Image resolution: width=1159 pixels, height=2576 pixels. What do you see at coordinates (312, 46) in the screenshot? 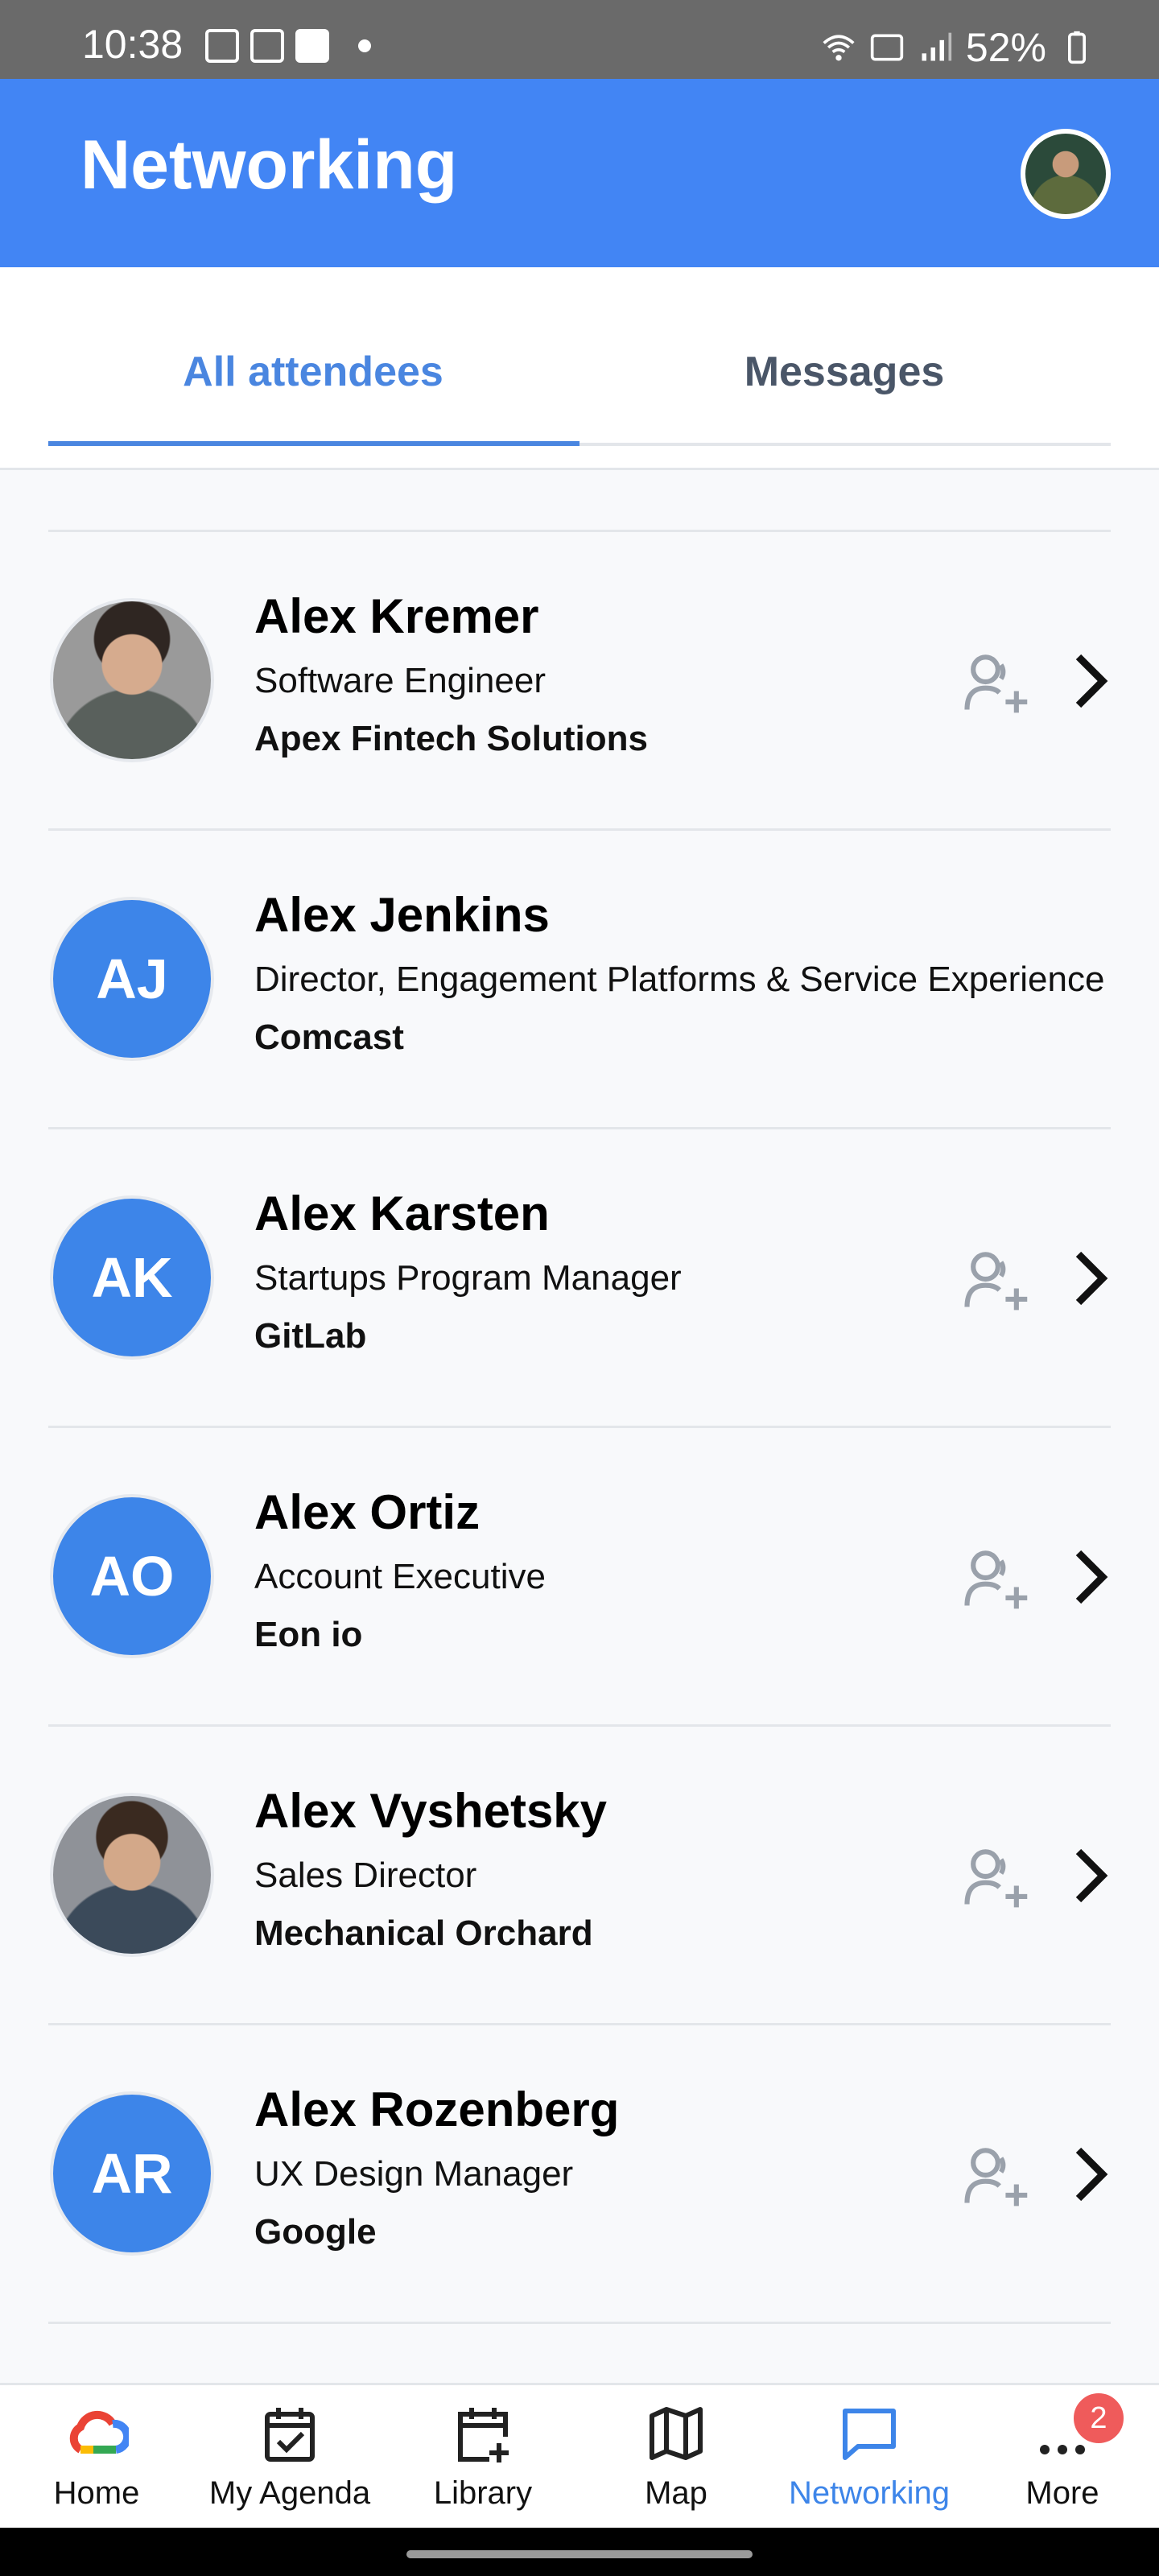
I see `paytm-icon` at bounding box center [312, 46].